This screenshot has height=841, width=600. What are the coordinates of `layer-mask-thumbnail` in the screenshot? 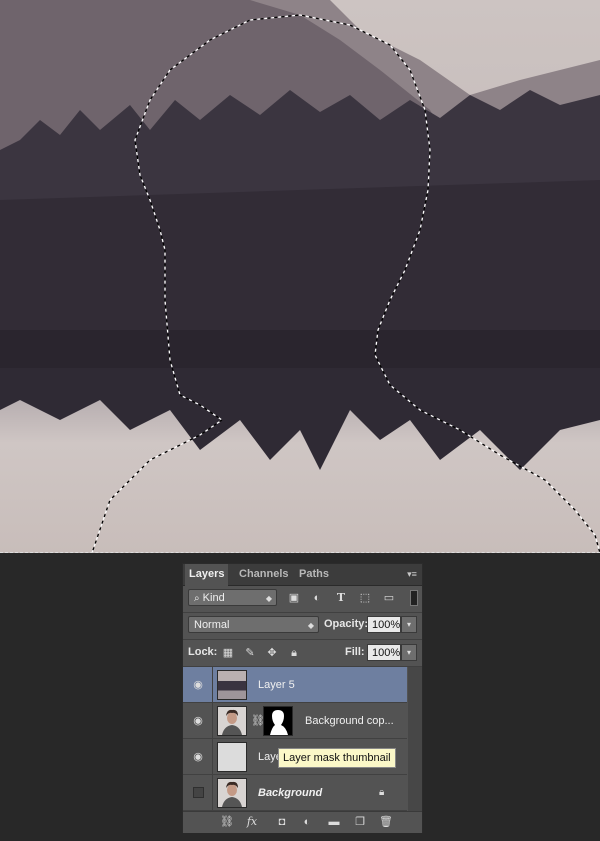 It's located at (278, 721).